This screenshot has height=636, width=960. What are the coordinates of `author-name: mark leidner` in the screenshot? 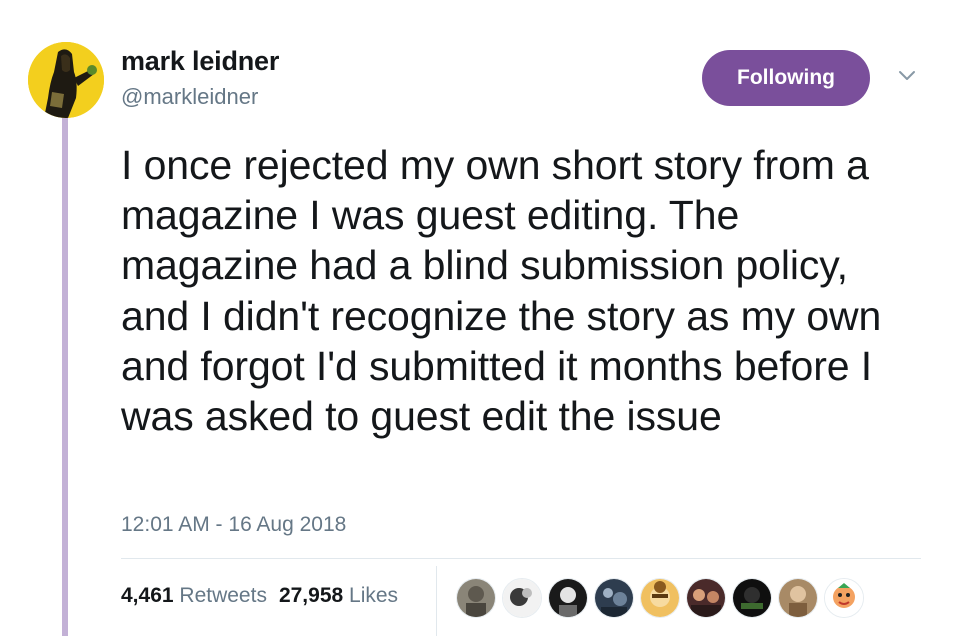 It's located at (200, 61).